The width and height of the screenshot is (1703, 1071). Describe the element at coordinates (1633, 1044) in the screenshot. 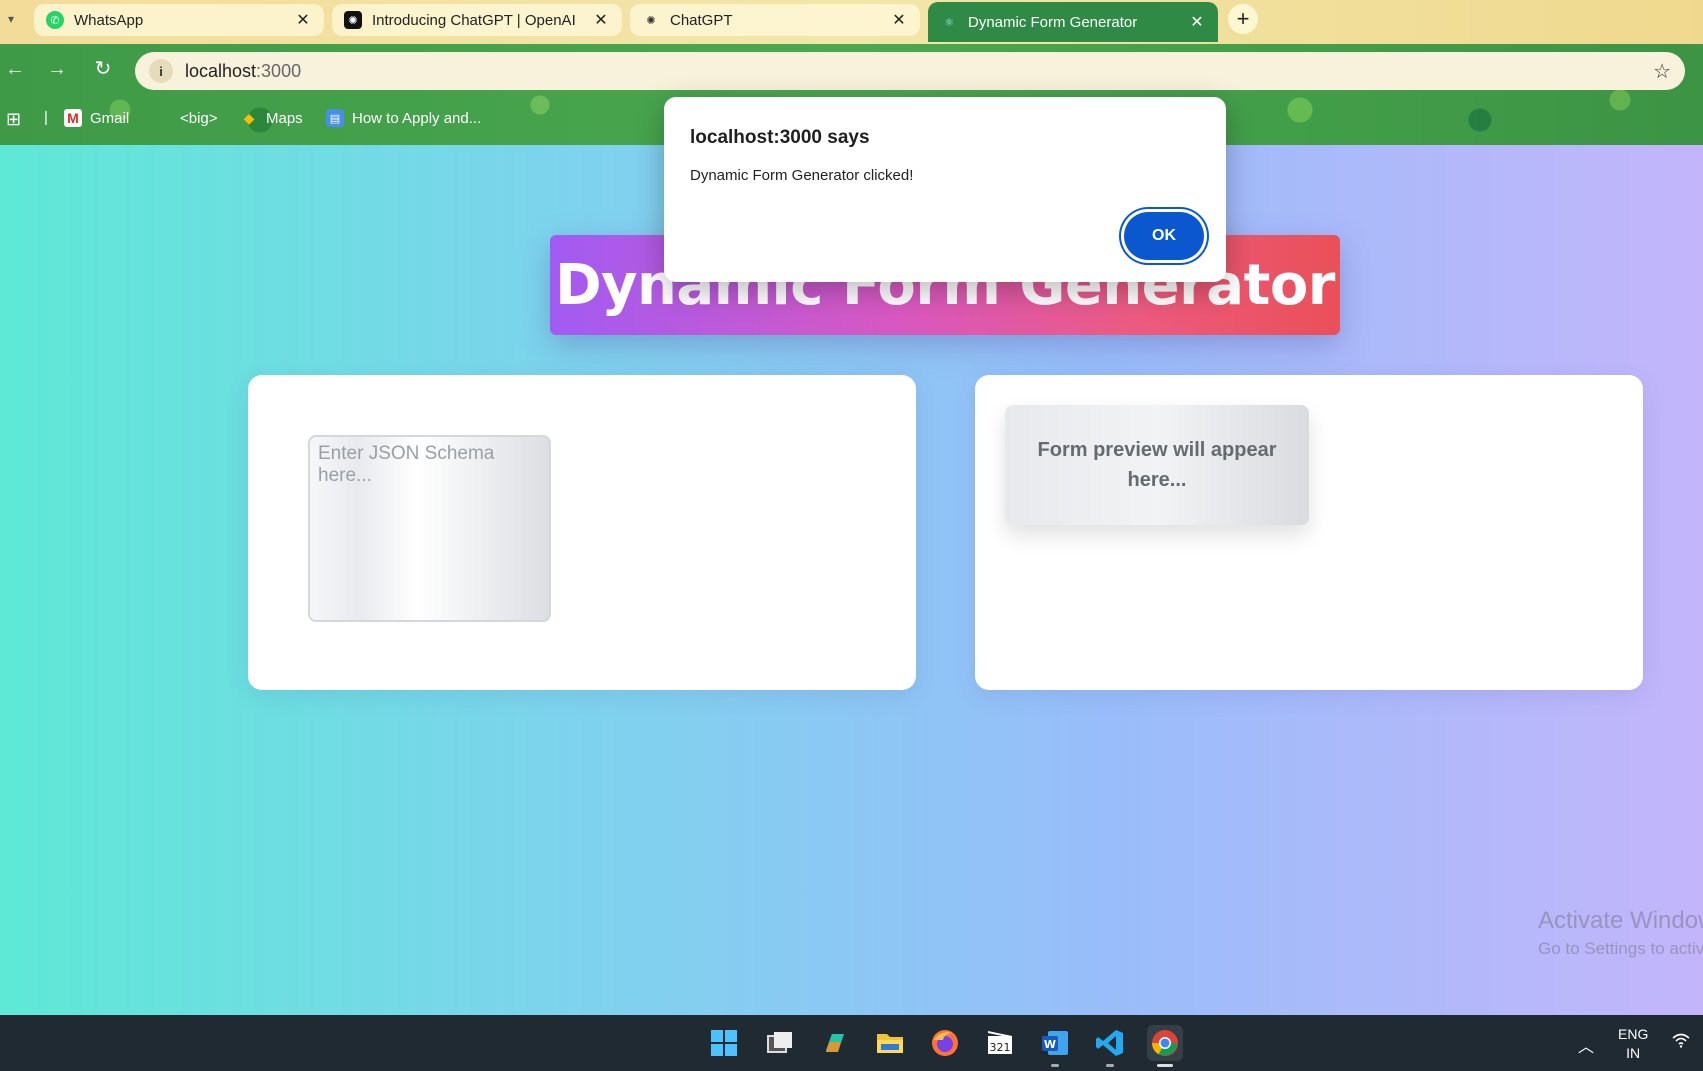

I see `input-language-indicator: ENG IN` at that location.